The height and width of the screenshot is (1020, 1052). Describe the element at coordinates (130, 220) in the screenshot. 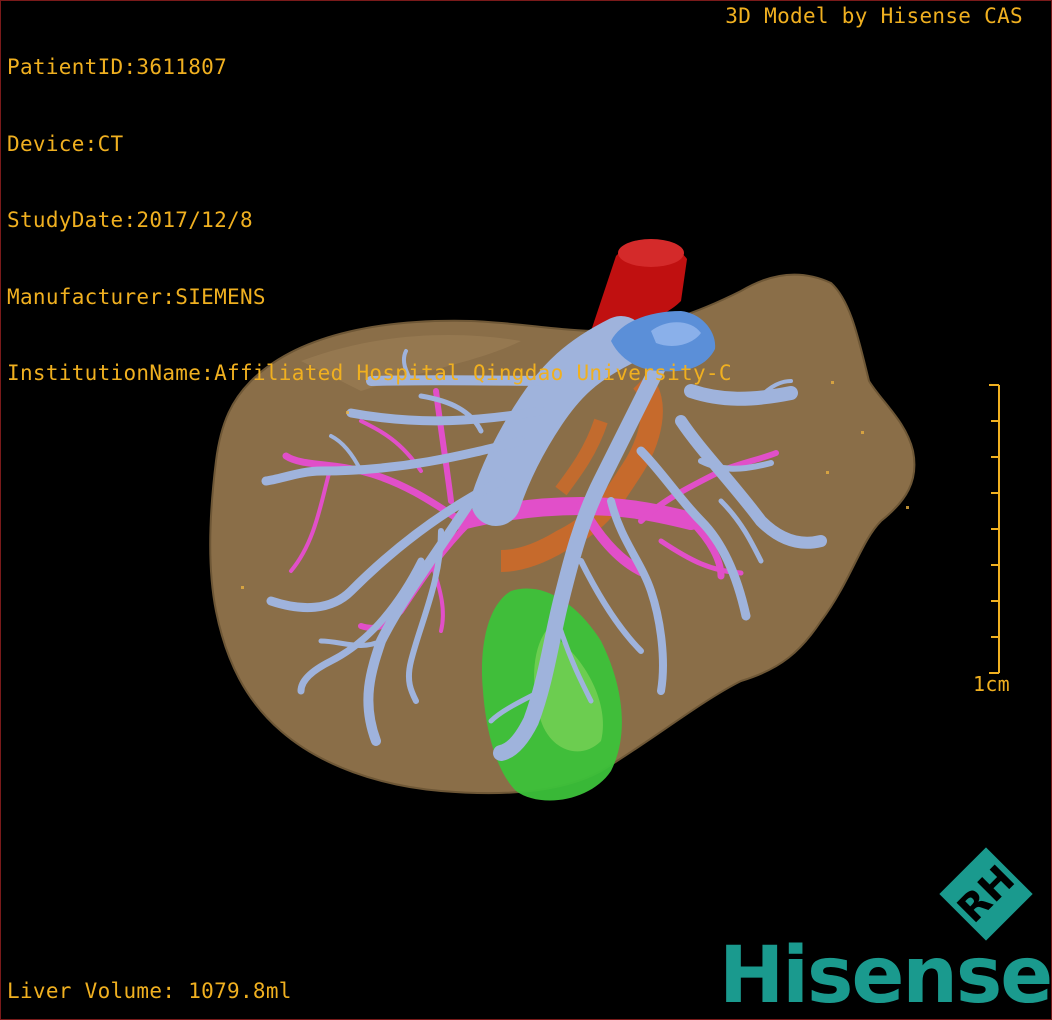

I see `study-date: StudyDate:2017/12/8` at that location.